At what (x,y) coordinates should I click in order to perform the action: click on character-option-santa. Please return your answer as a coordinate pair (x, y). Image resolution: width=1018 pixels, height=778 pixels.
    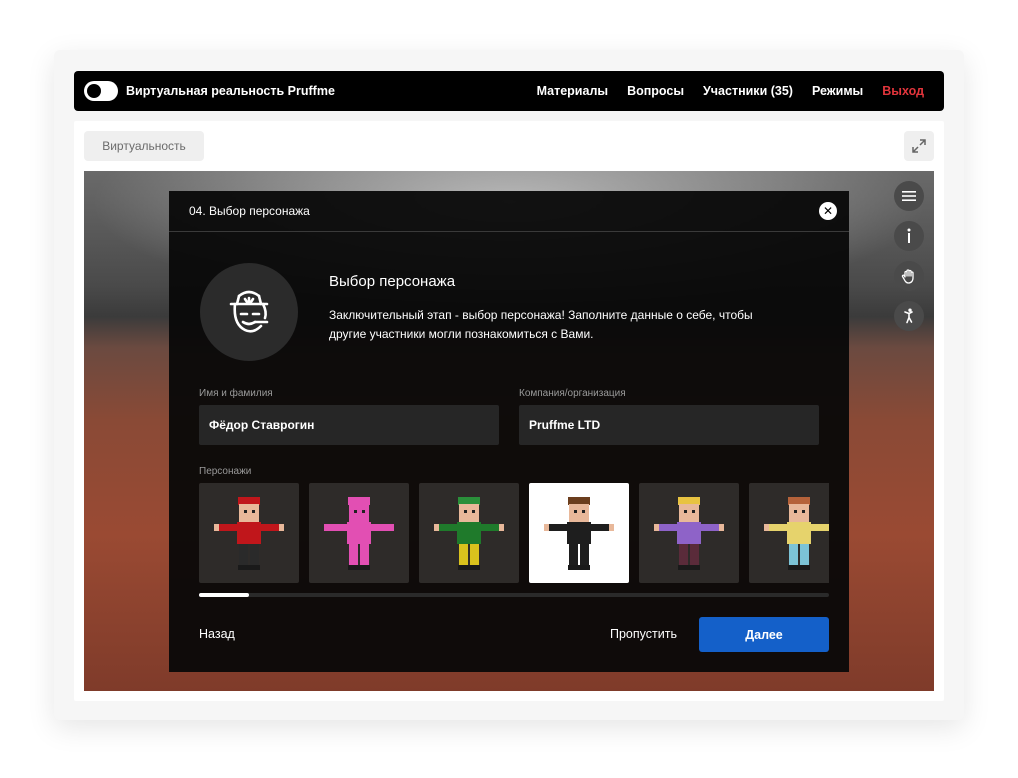
    Looking at the image, I should click on (249, 533).